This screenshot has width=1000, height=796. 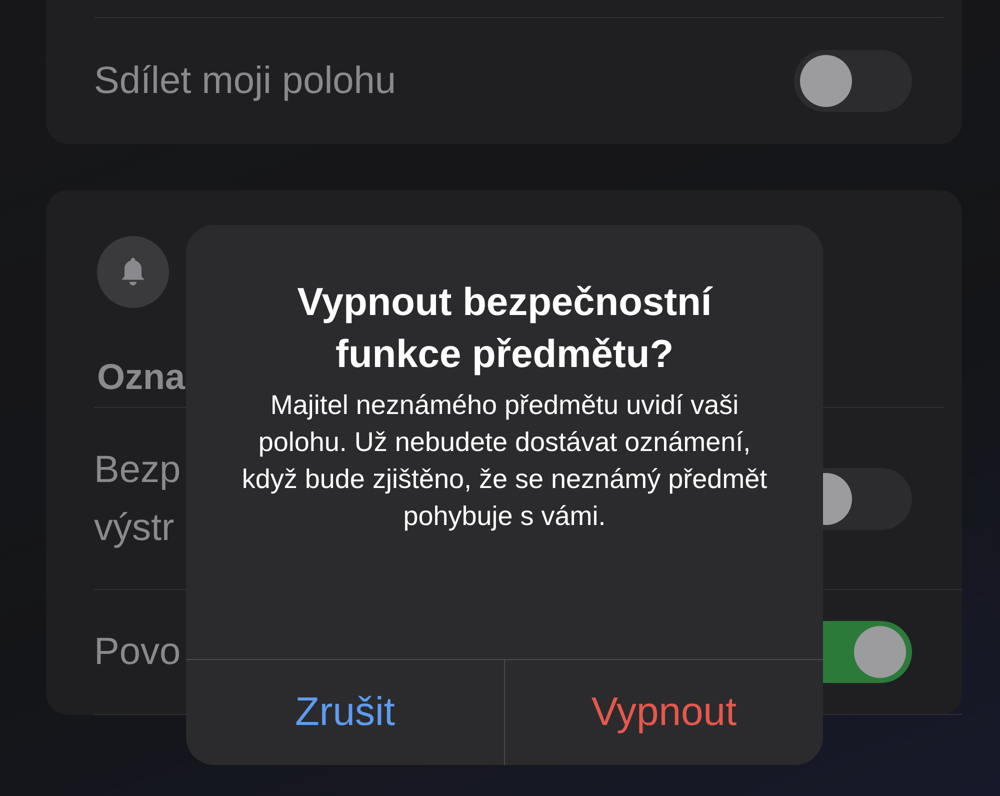 I want to click on setting-label: výstr, so click(x=135, y=528).